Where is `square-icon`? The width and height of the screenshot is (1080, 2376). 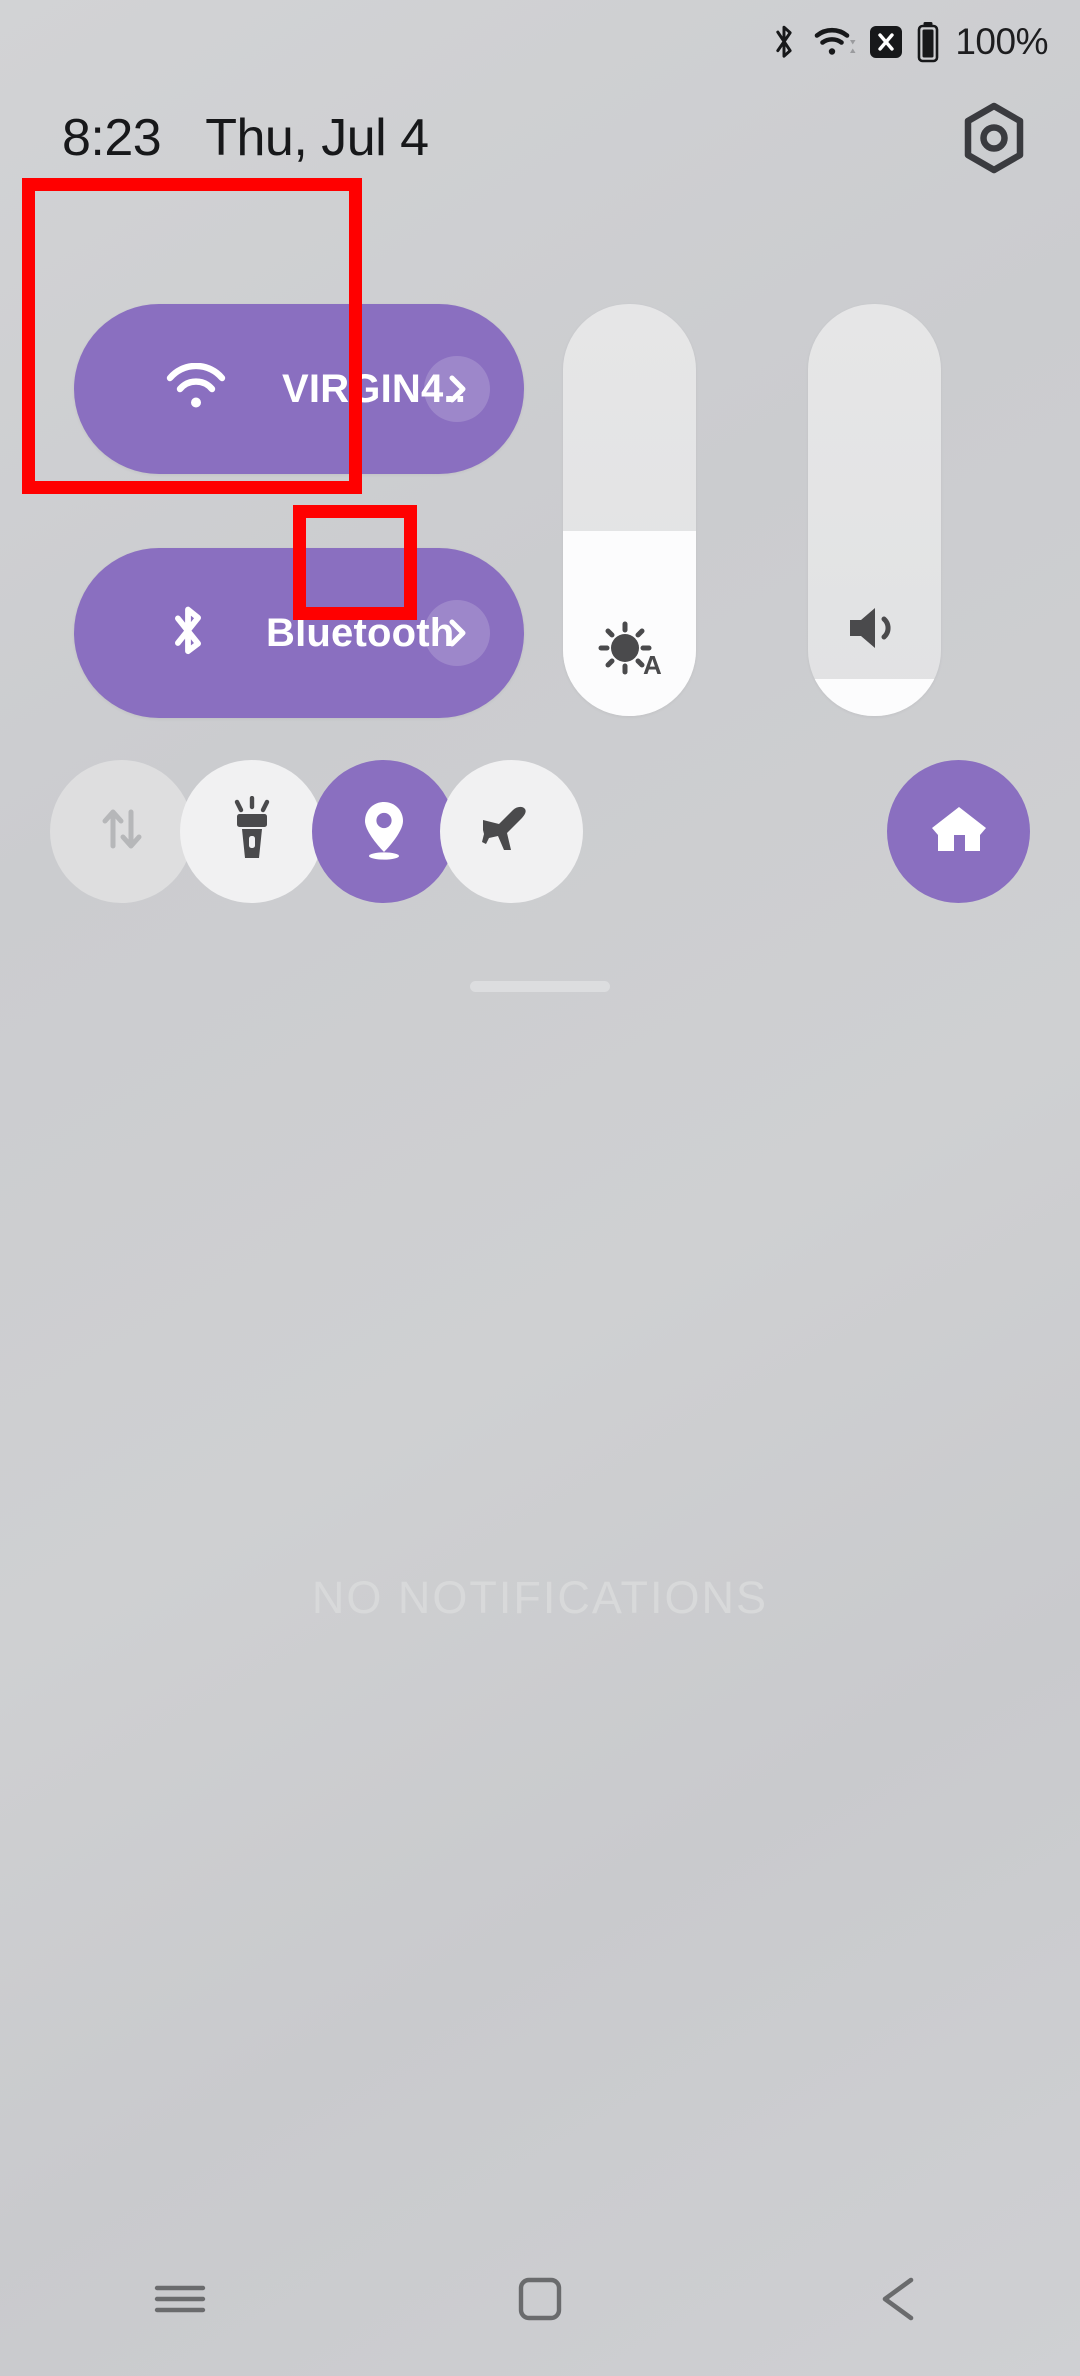 square-icon is located at coordinates (540, 2301).